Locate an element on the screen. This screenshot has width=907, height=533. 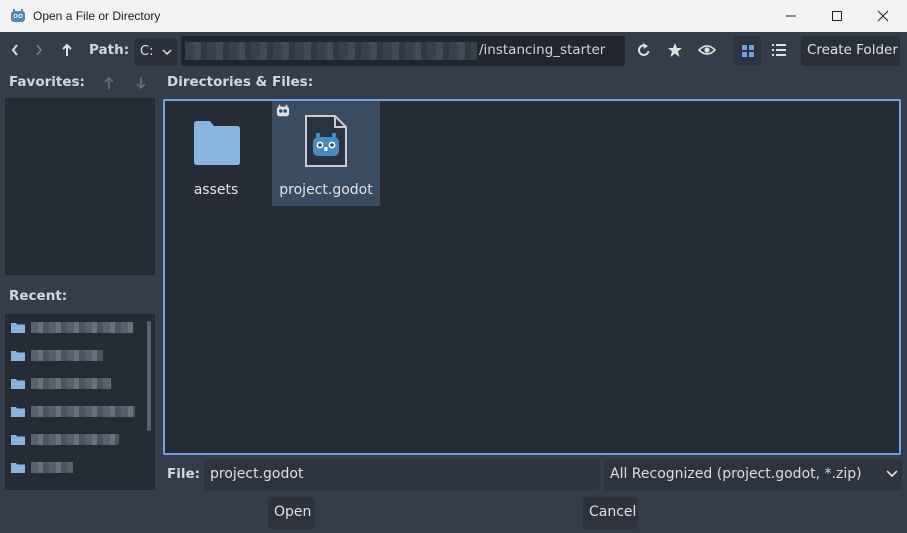
chevron-left-icon is located at coordinates (14, 50).